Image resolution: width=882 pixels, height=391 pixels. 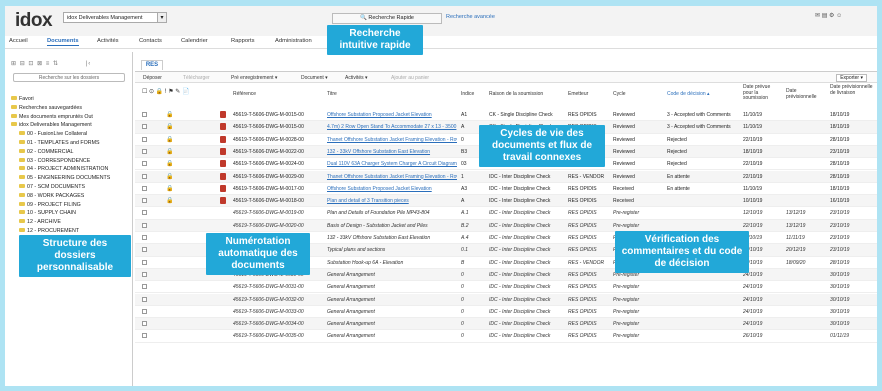 I want to click on folder-search-input: Recherche sur les dossiers, so click(x=69, y=77).